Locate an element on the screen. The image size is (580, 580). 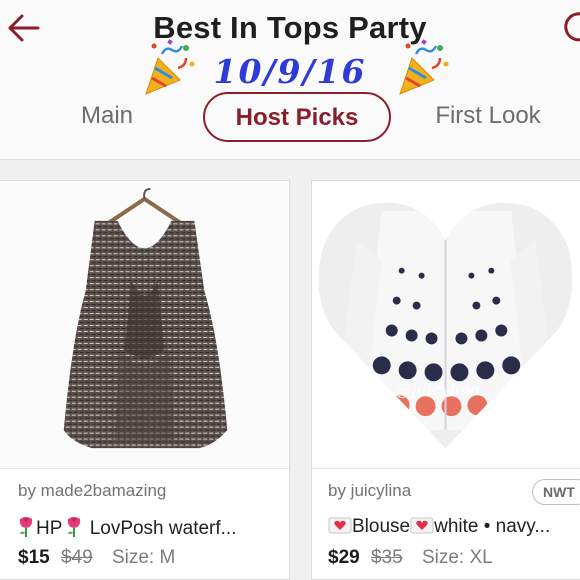
listing-title-part: HP is located at coordinates (49, 528).